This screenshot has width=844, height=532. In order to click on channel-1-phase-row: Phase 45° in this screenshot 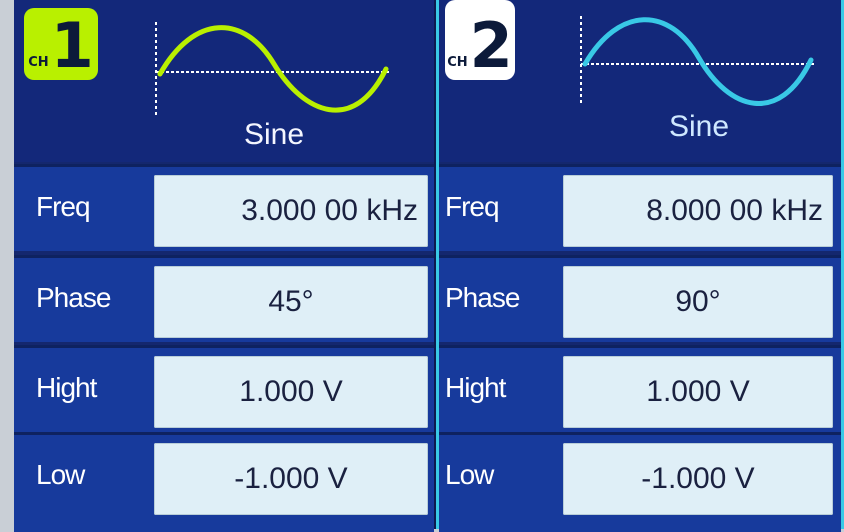, I will do `click(224, 298)`.